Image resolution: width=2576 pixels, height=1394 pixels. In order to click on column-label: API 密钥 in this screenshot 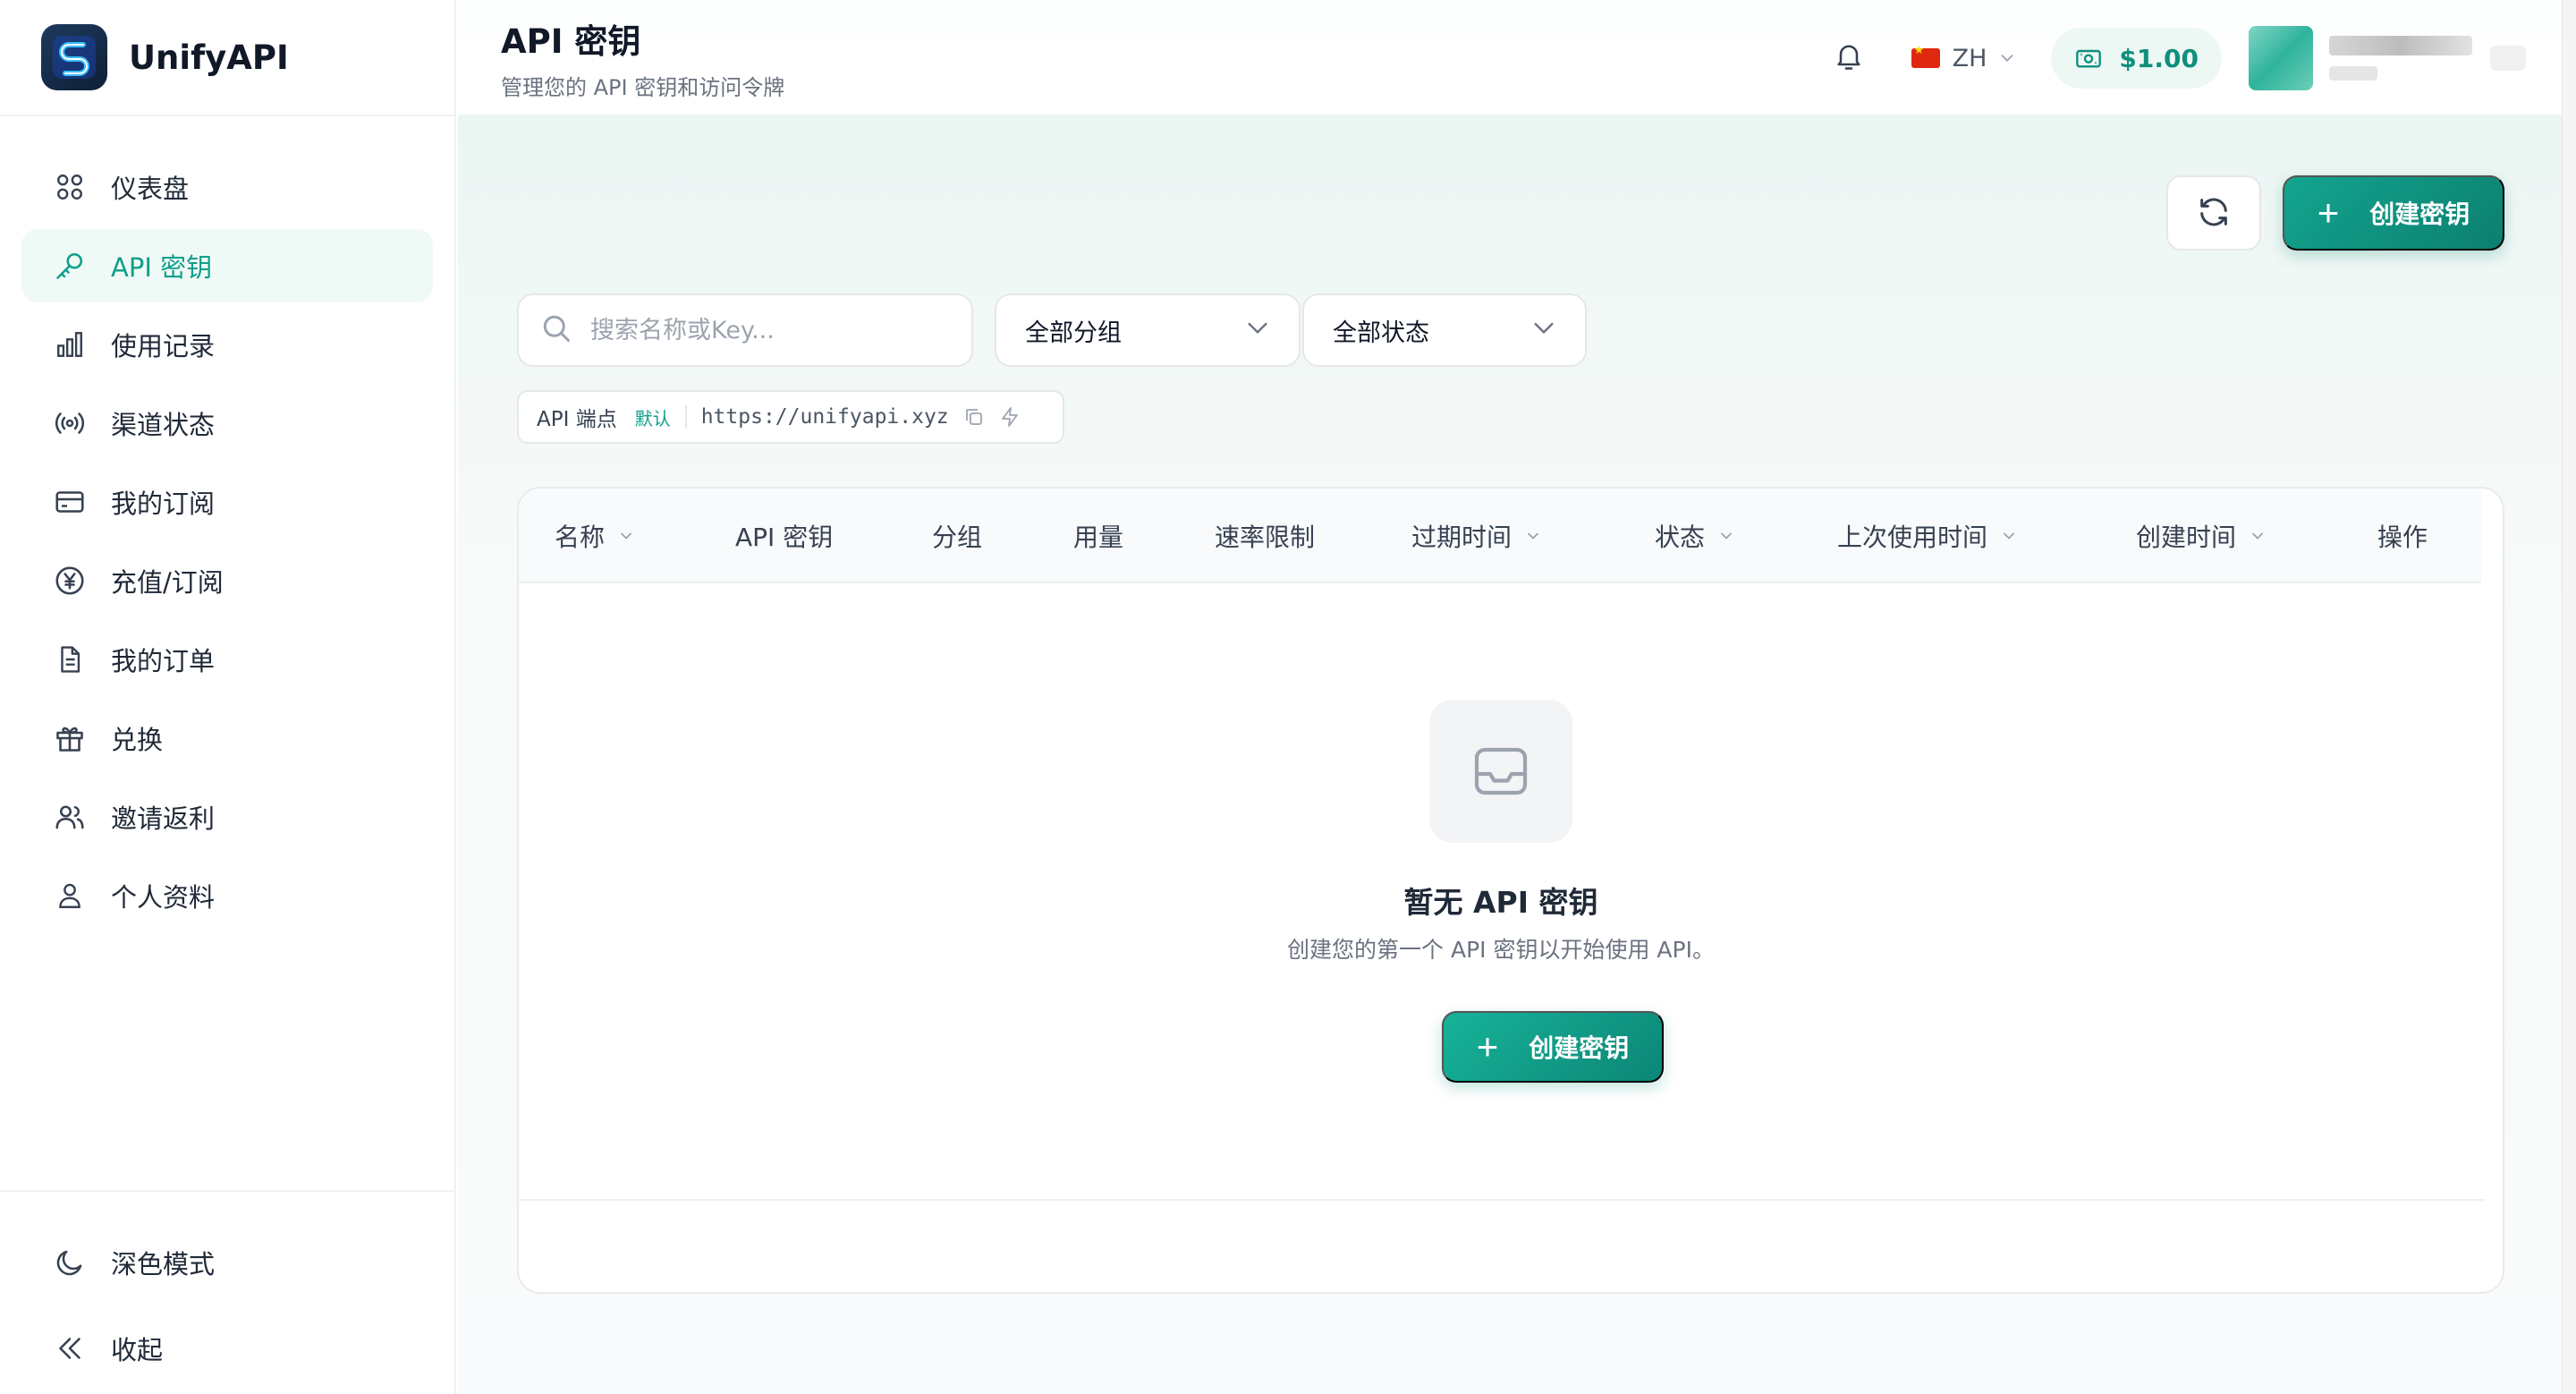, I will do `click(784, 537)`.